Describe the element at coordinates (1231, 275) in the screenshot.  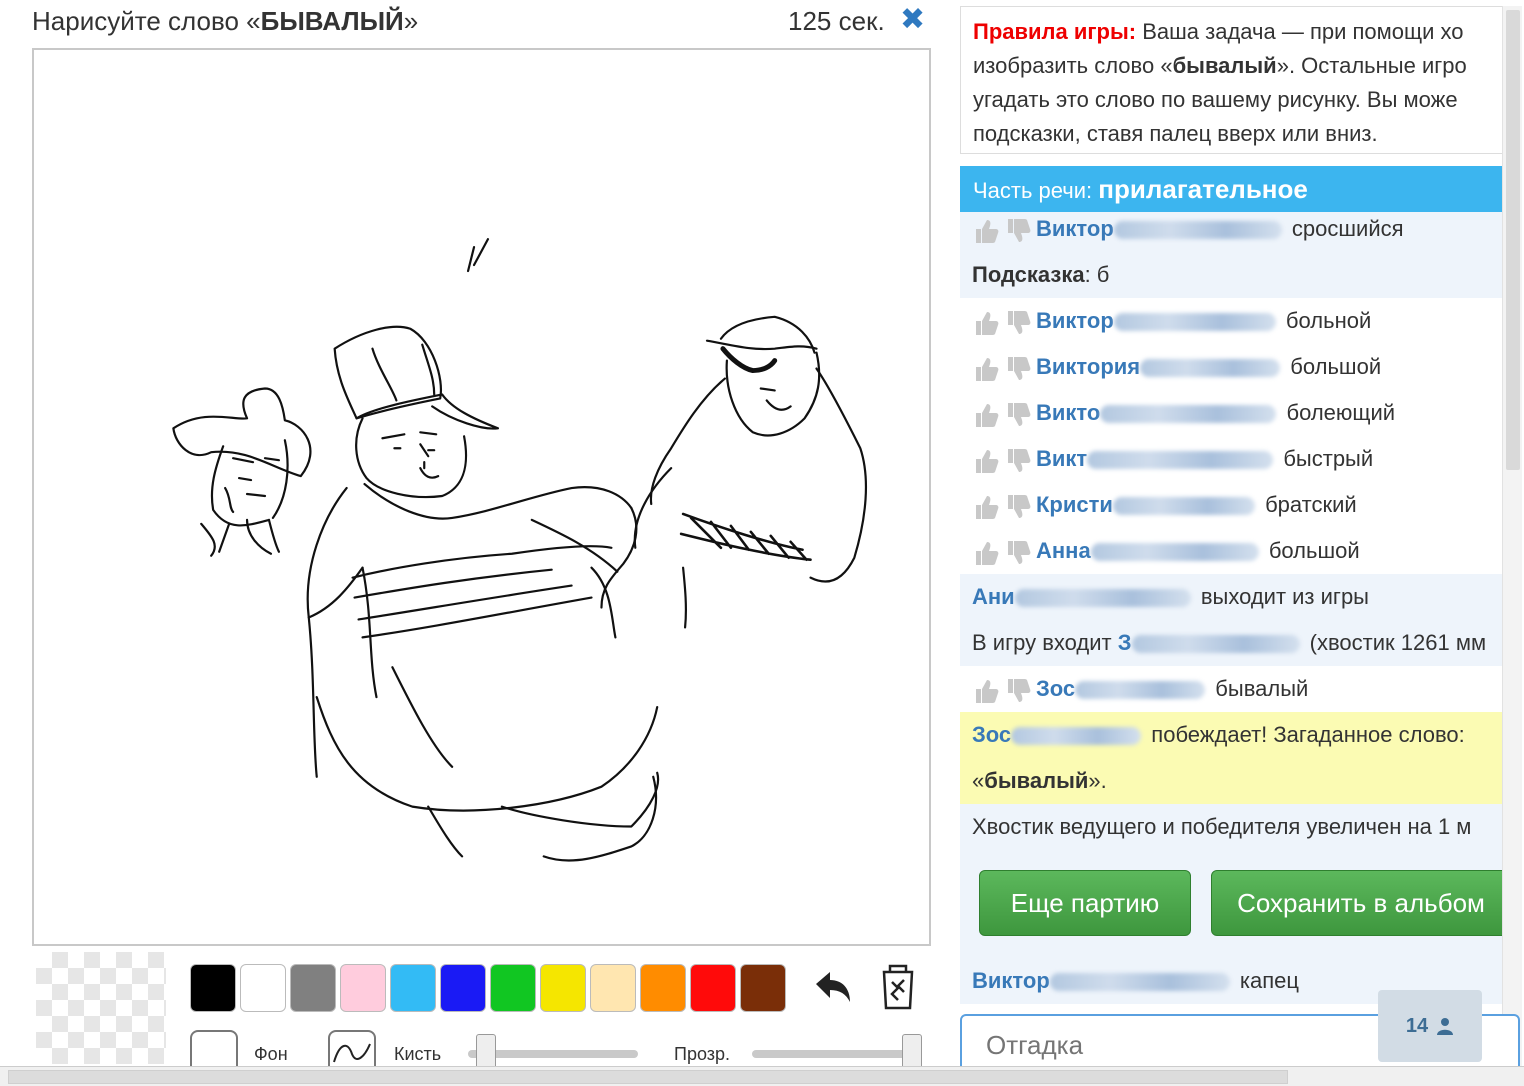
I see `hint-message: Подсказка: б` at that location.